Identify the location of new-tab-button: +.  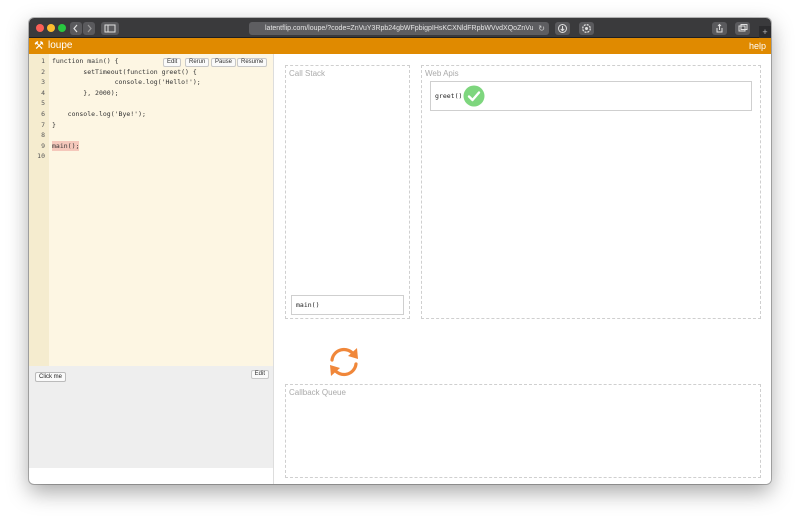
(765, 32).